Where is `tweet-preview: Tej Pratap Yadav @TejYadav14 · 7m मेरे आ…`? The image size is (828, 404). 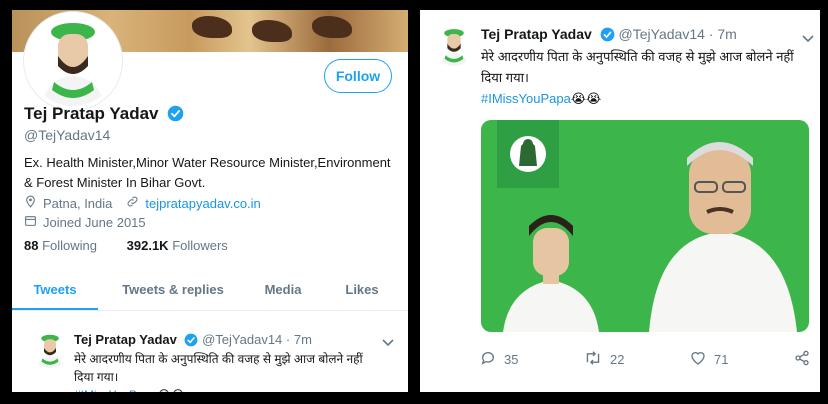 tweet-preview: Tej Pratap Yadav @TejYadav14 · 7m मेरे आ… is located at coordinates (210, 352).